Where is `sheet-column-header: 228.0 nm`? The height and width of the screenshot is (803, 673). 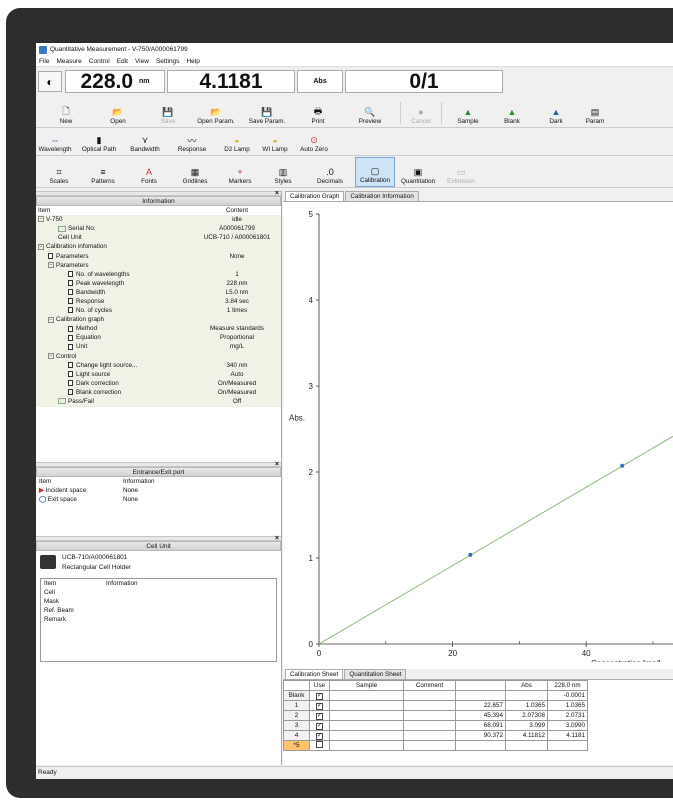
sheet-column-header: 228.0 nm is located at coordinates (567, 685).